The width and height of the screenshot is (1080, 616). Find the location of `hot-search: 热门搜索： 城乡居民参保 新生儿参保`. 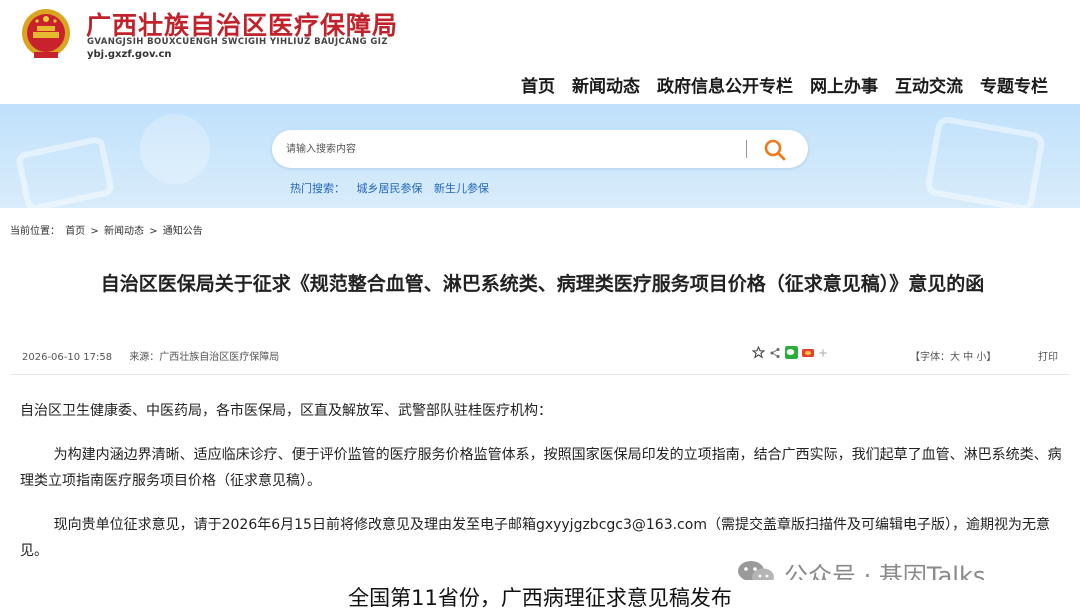

hot-search: 热门搜索： 城乡居民参保 新生儿参保 is located at coordinates (393, 188).